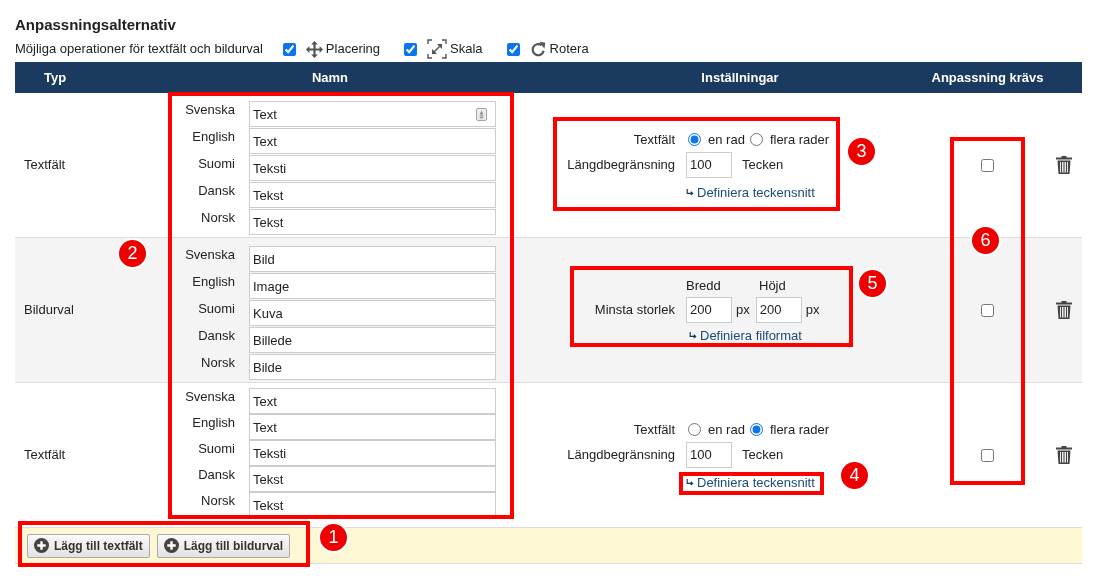  I want to click on move-icon, so click(314, 49).